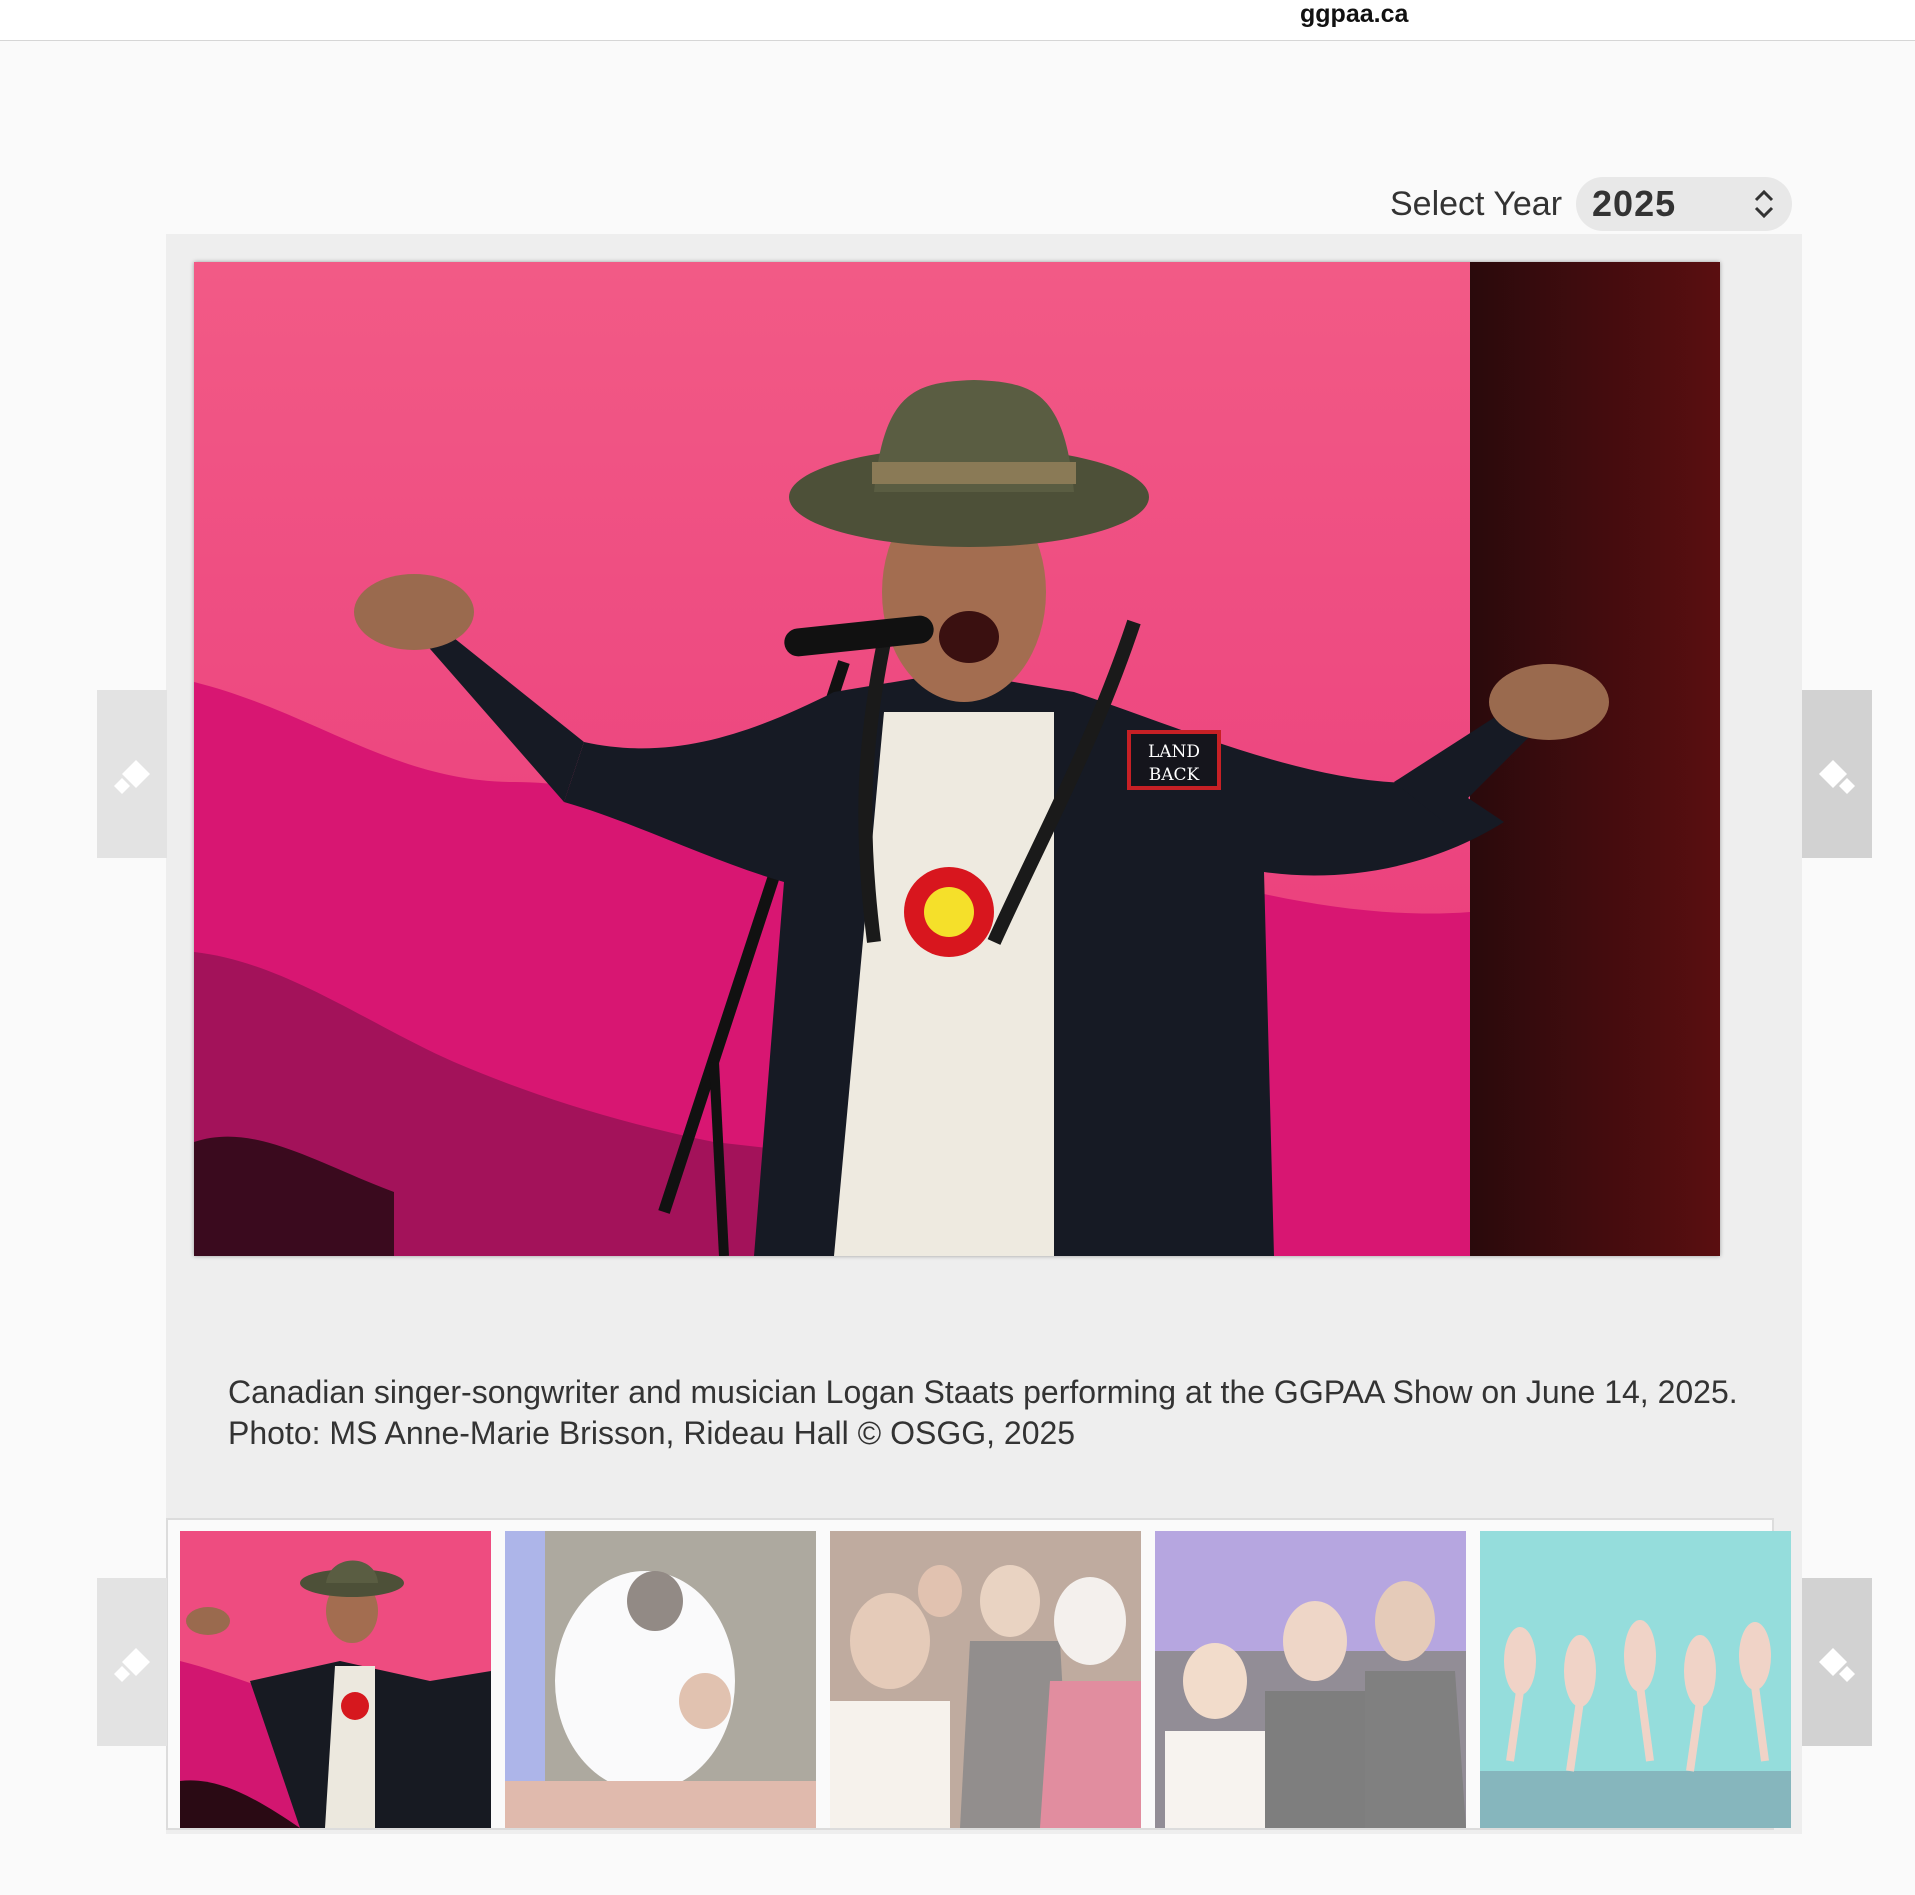  I want to click on year-select-value: 2025, so click(1634, 203).